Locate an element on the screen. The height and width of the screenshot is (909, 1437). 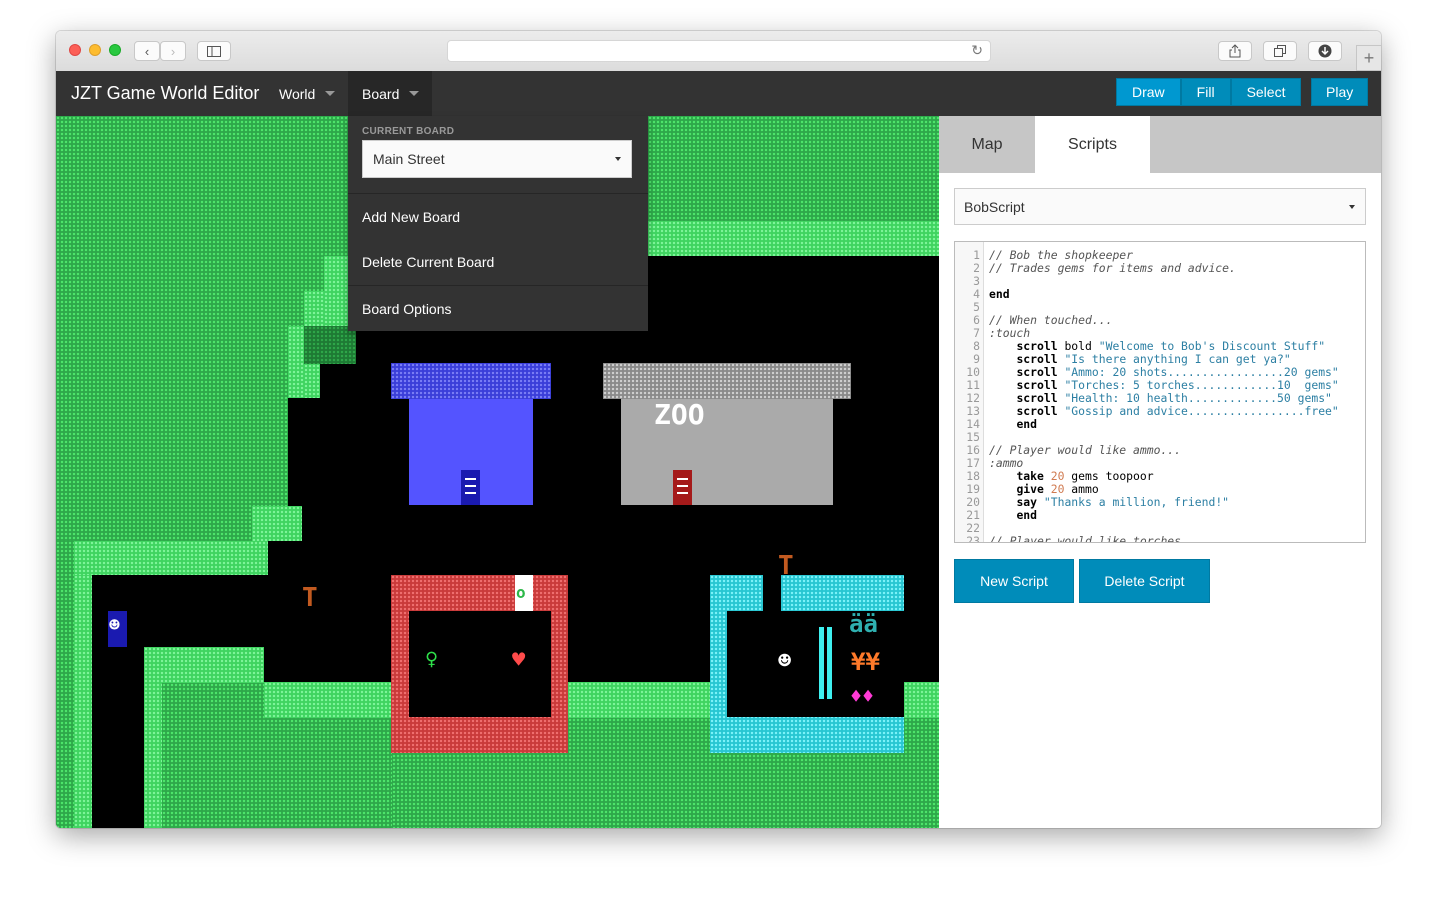
current-board-select: Main Street is located at coordinates (497, 159).